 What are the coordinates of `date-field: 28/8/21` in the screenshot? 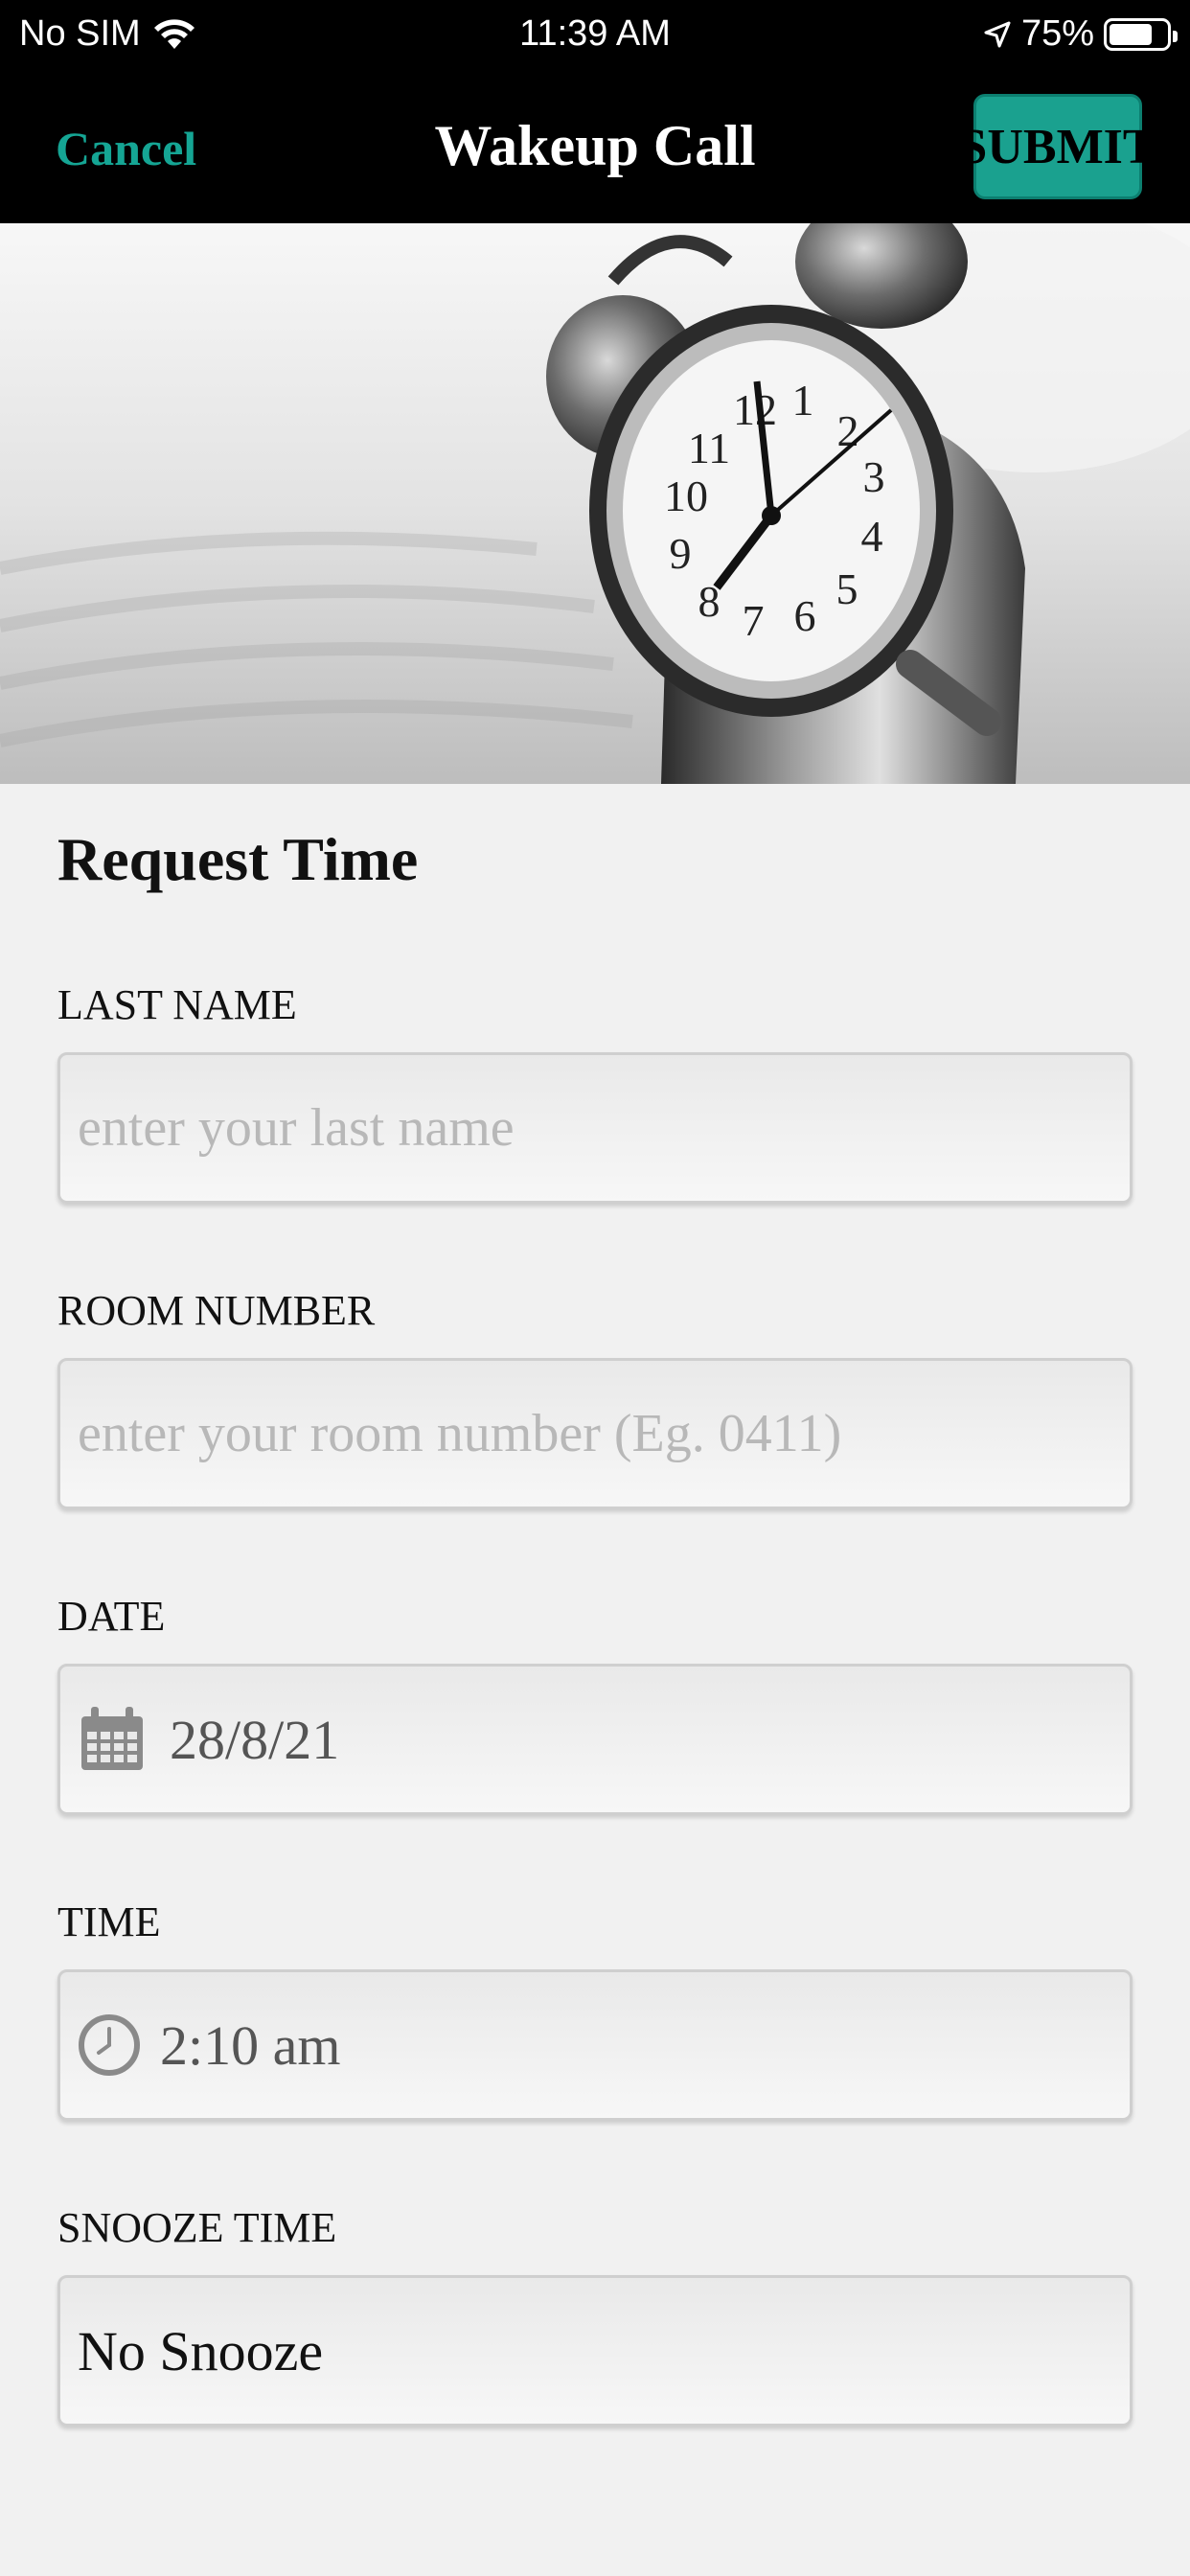 It's located at (595, 1740).